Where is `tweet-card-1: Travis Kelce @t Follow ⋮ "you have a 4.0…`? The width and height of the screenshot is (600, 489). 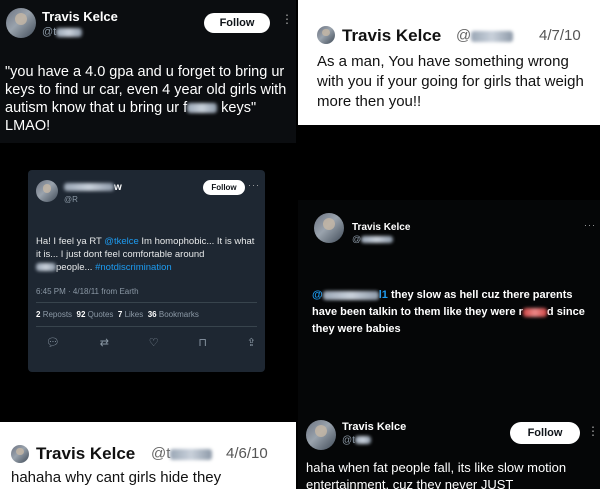
tweet-card-1: Travis Kelce @t Follow ⋮ "you have a 4.0… is located at coordinates (148, 71).